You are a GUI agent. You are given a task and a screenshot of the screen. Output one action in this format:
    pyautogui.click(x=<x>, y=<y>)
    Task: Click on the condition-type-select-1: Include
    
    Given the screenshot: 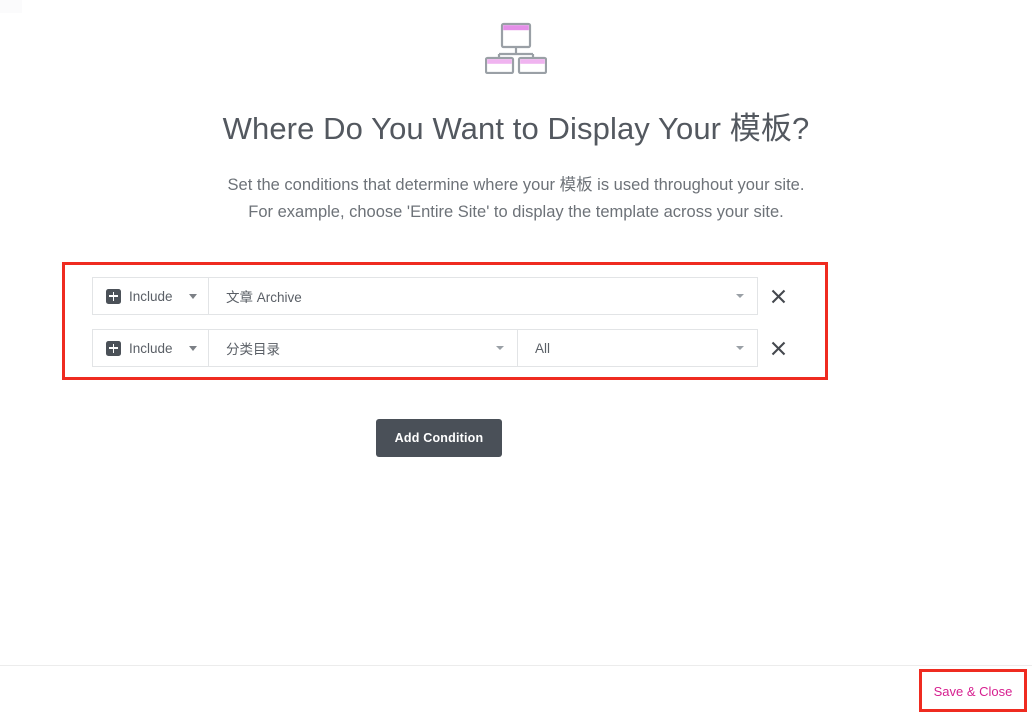 What is the action you would take?
    pyautogui.click(x=150, y=348)
    